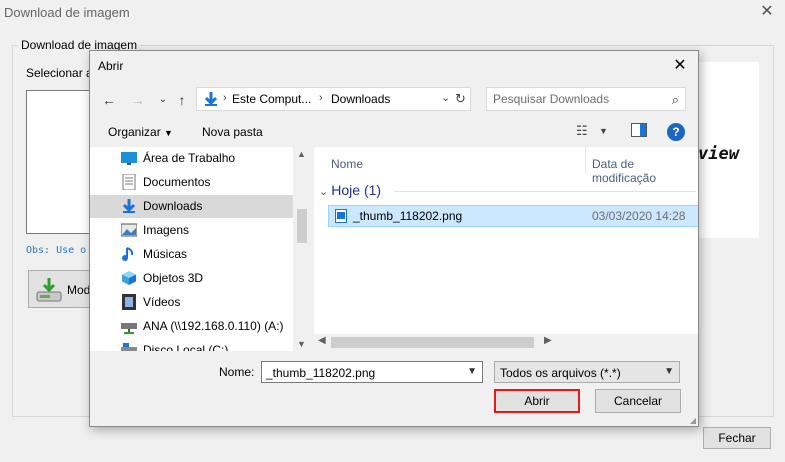  Describe the element at coordinates (693, 420) in the screenshot. I see `resize-grip-icon: ◢` at that location.